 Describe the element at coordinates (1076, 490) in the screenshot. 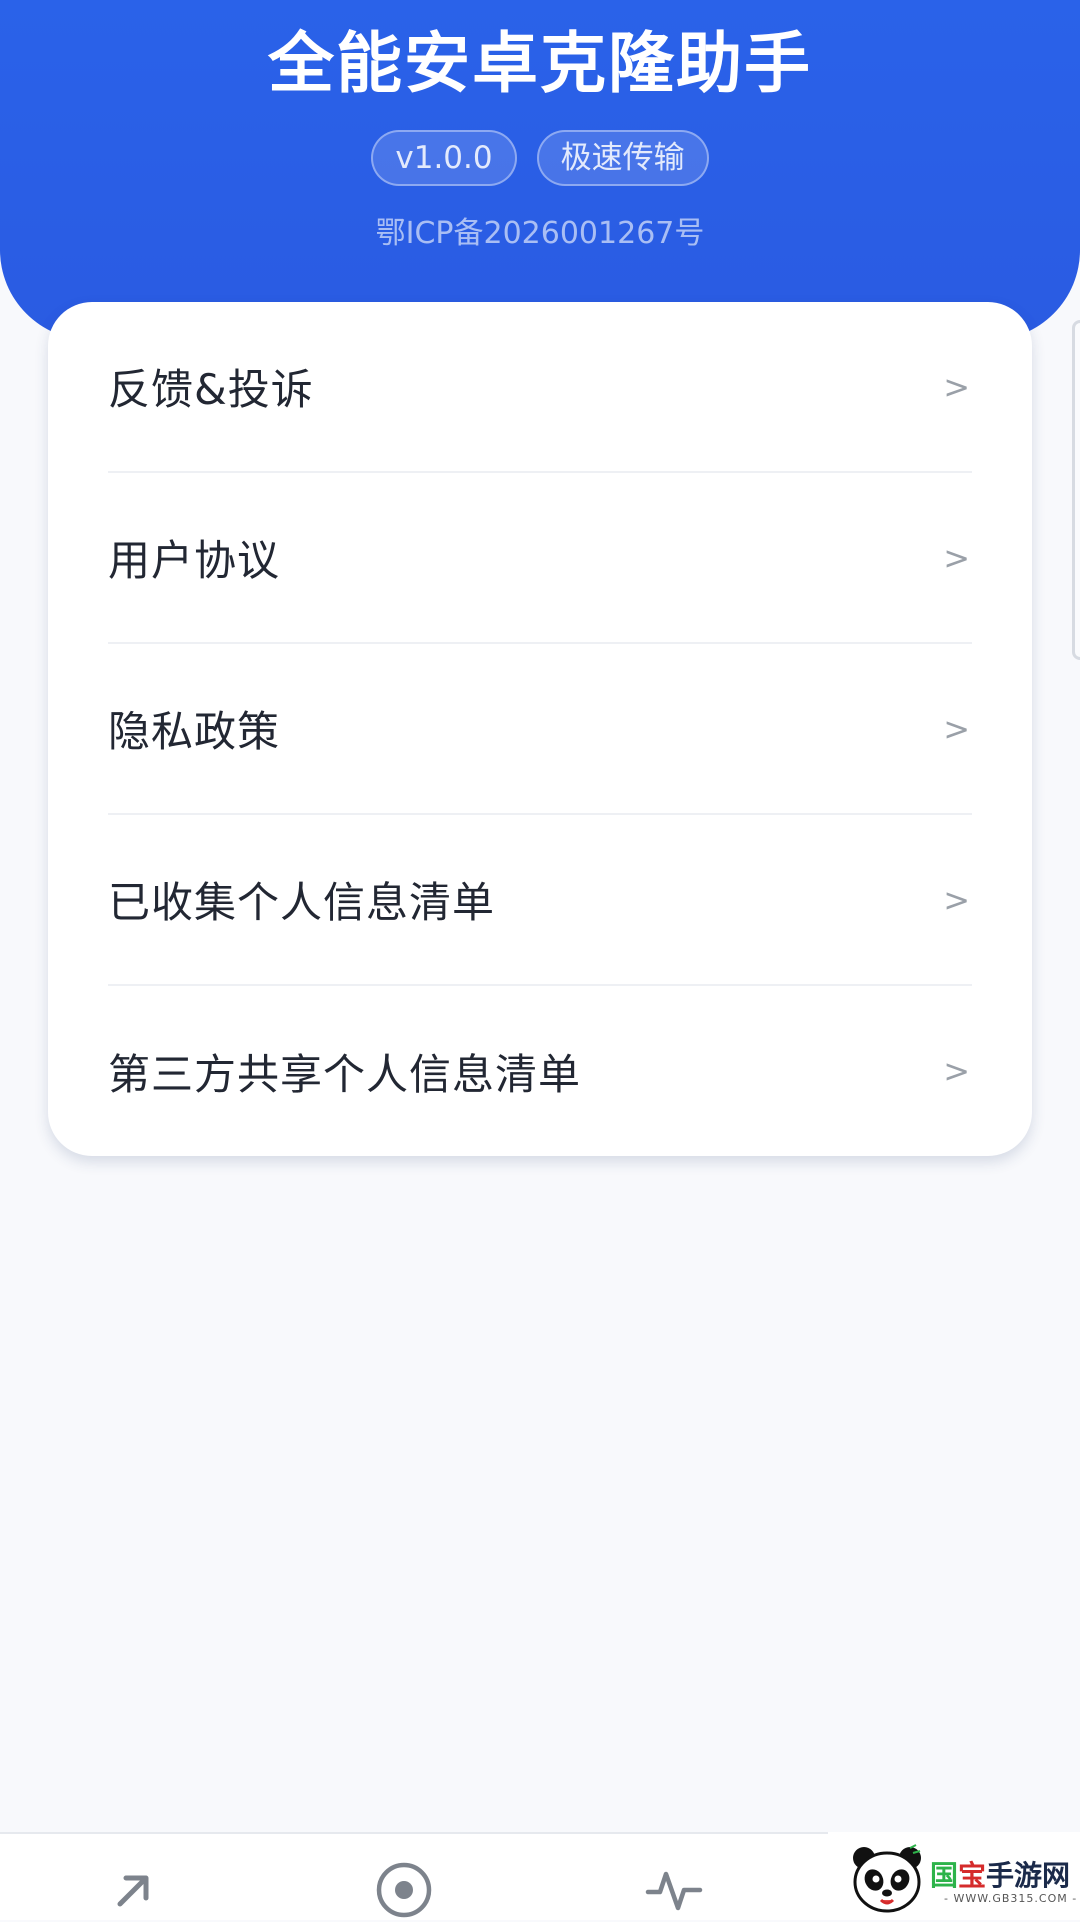

I see `side-drawer-handle` at that location.